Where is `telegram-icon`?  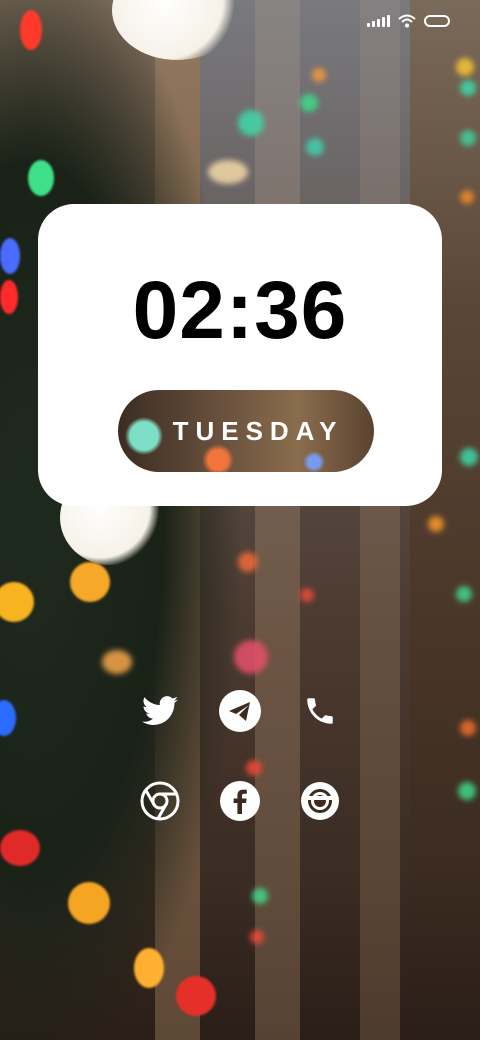 telegram-icon is located at coordinates (240, 711).